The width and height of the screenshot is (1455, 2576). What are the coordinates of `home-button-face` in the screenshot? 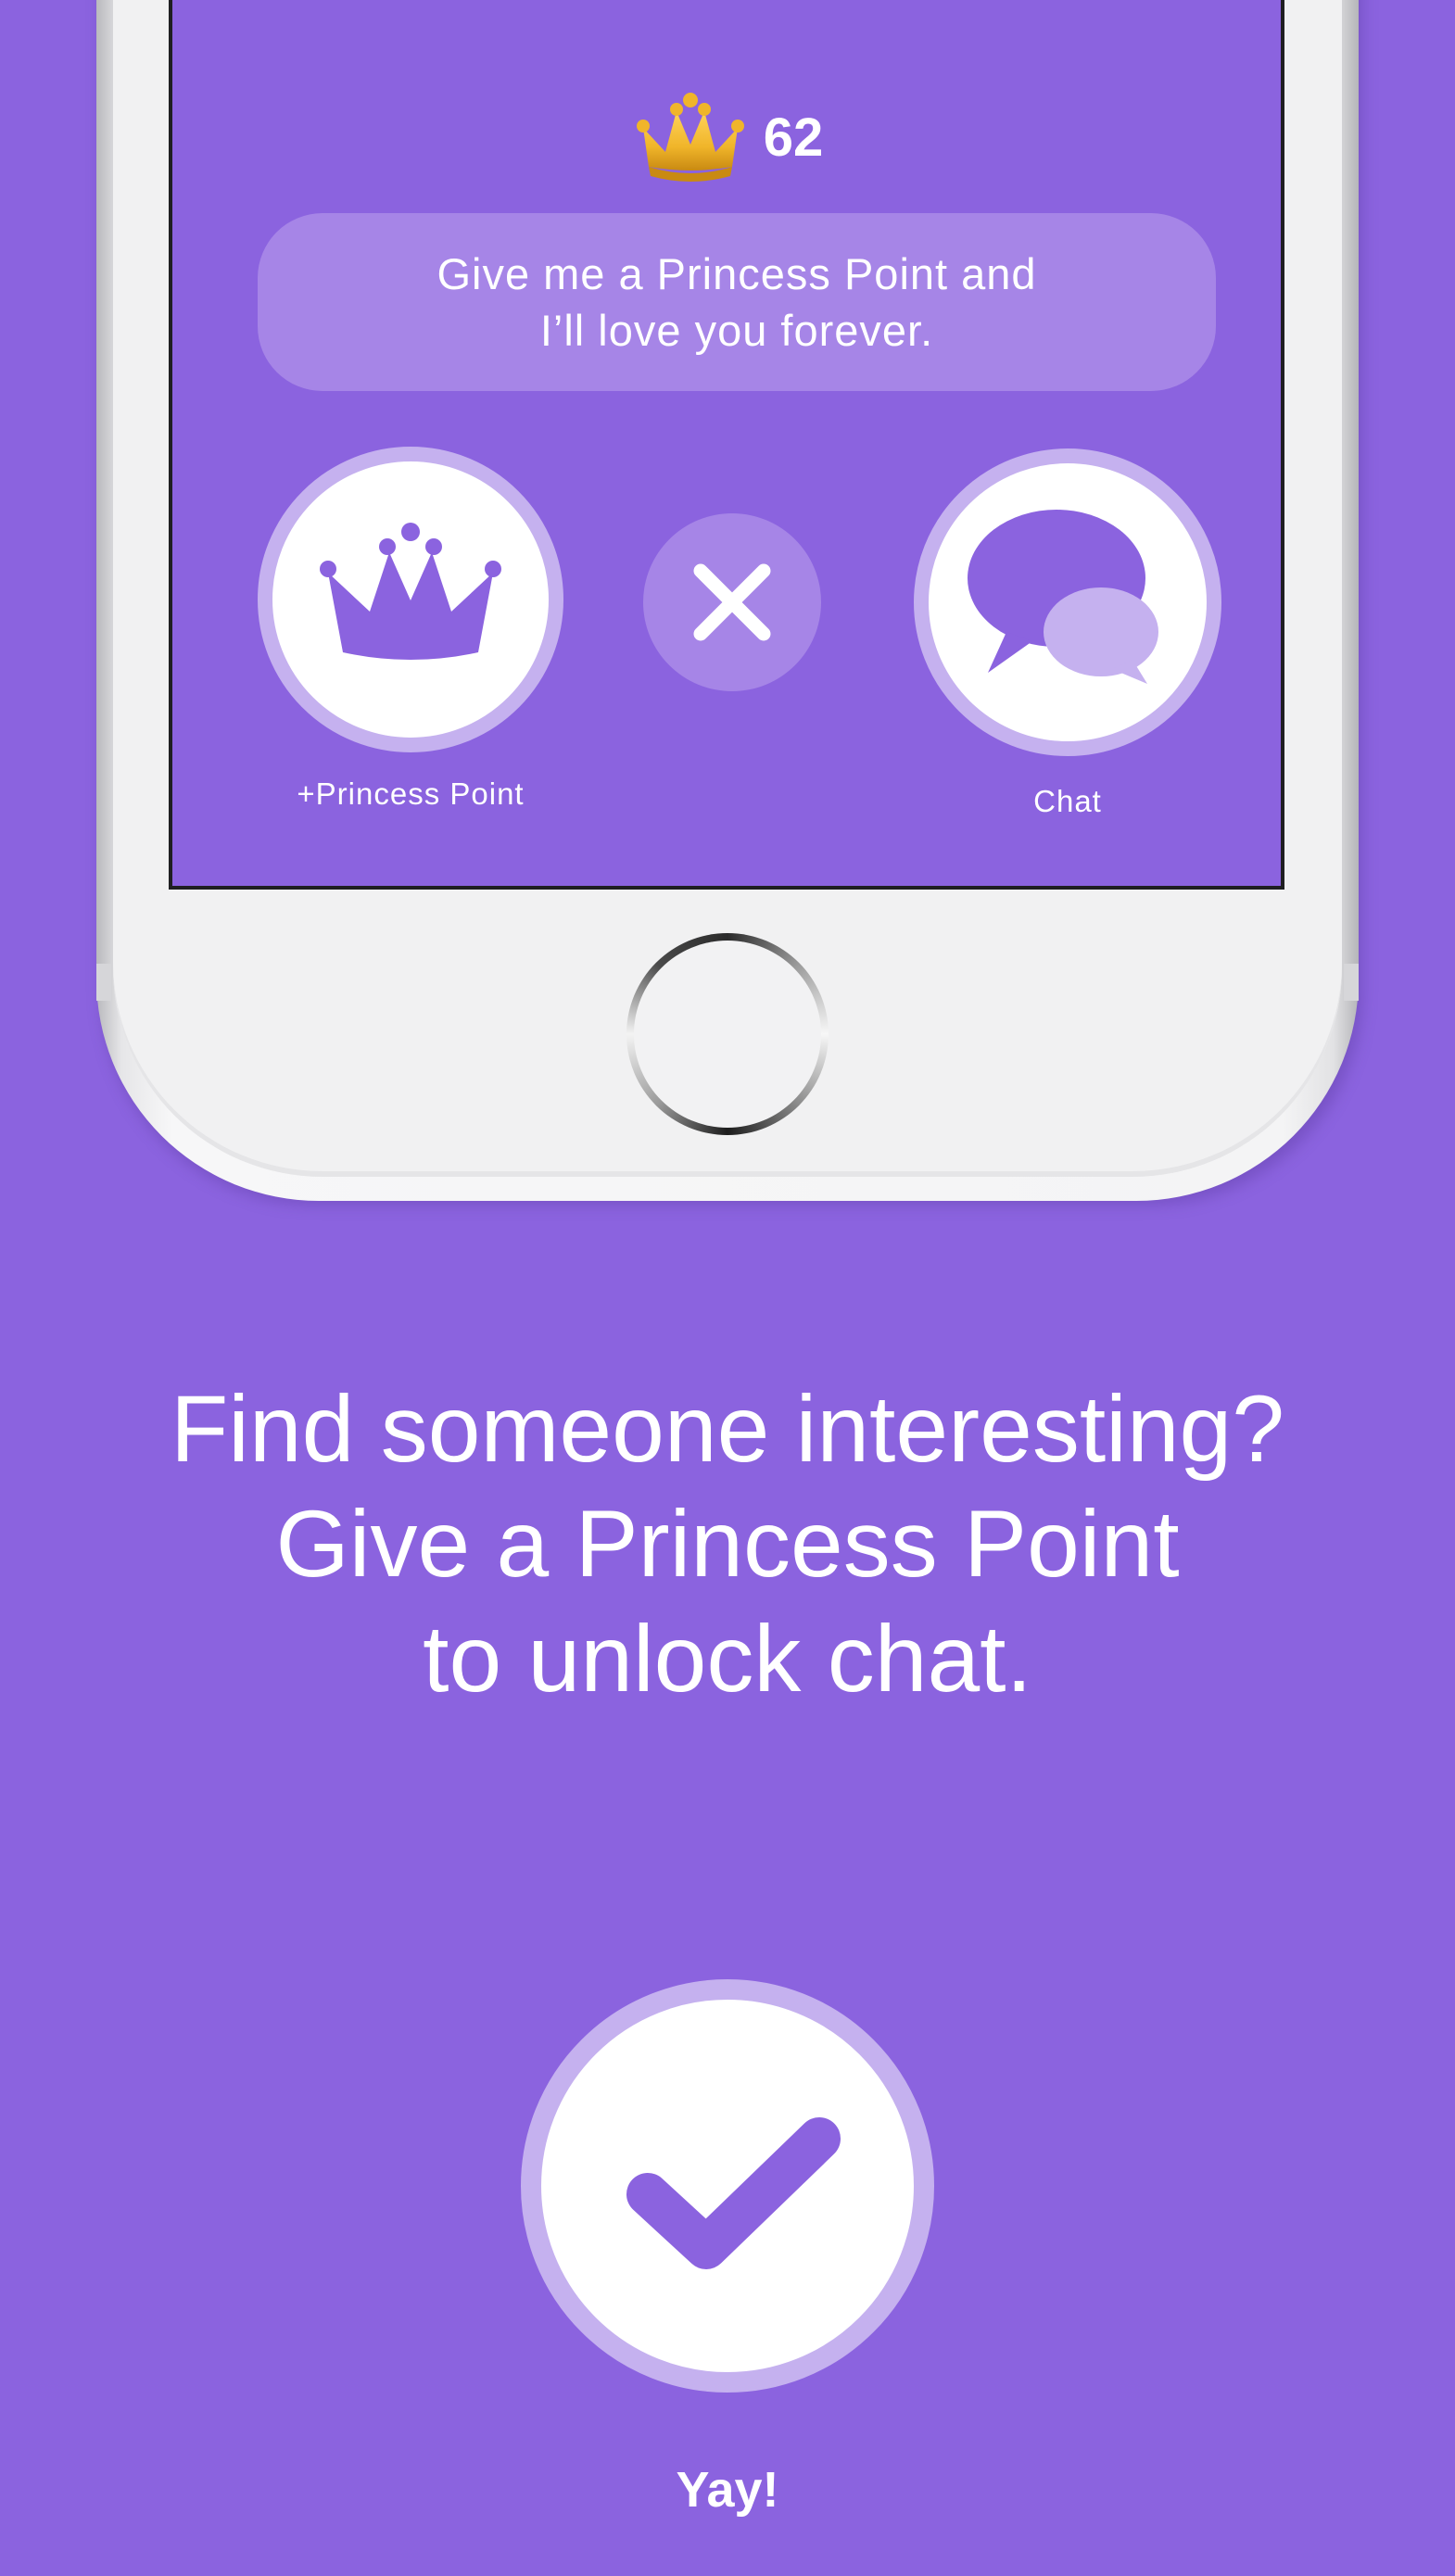 It's located at (727, 1034).